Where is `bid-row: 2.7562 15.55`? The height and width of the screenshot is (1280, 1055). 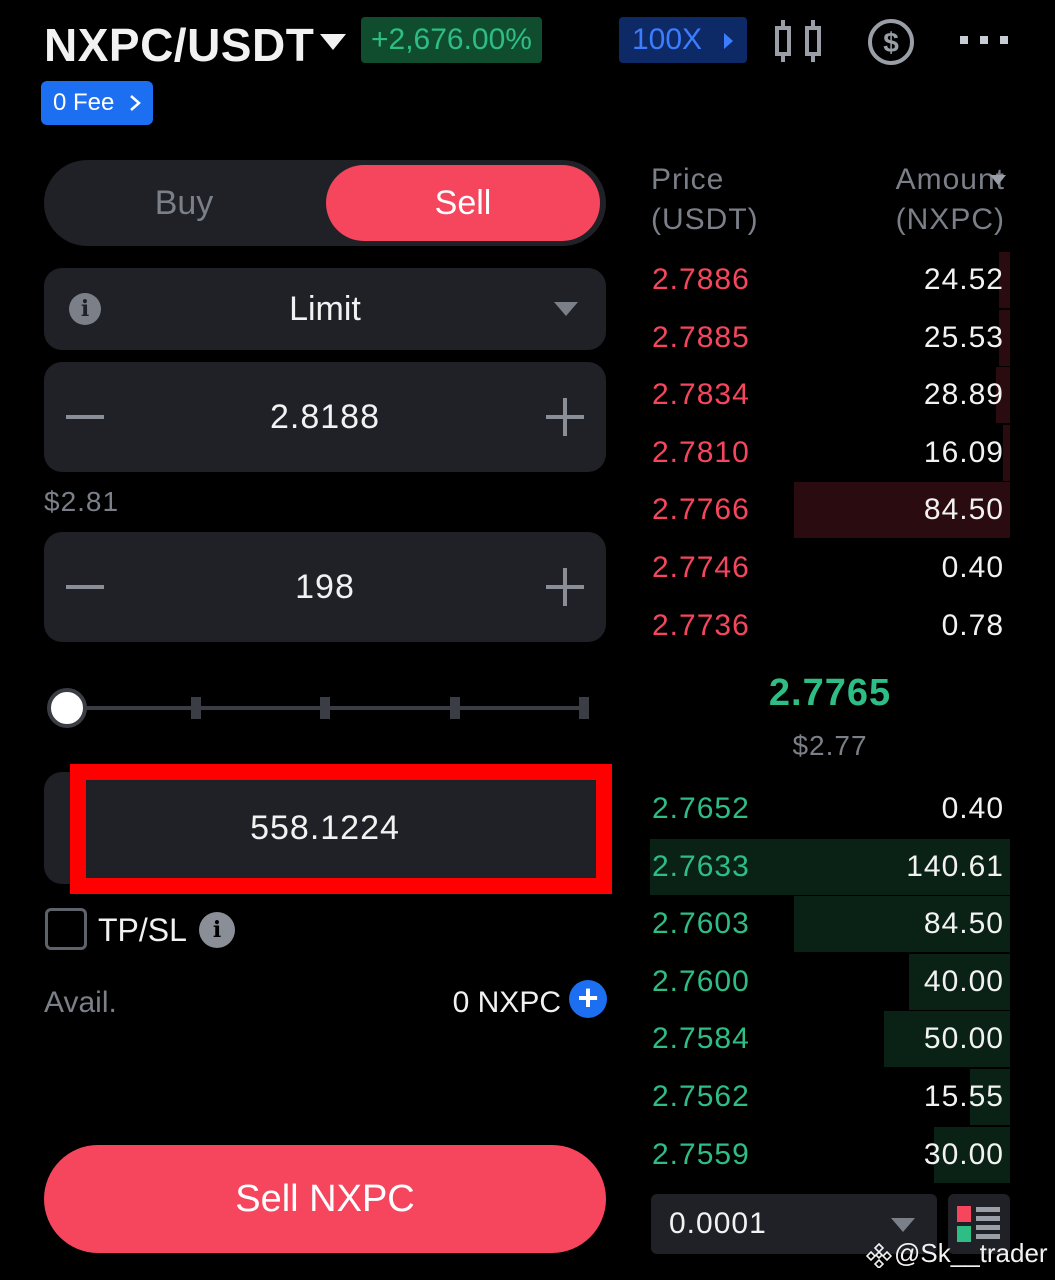
bid-row: 2.7562 15.55 is located at coordinates (830, 1097).